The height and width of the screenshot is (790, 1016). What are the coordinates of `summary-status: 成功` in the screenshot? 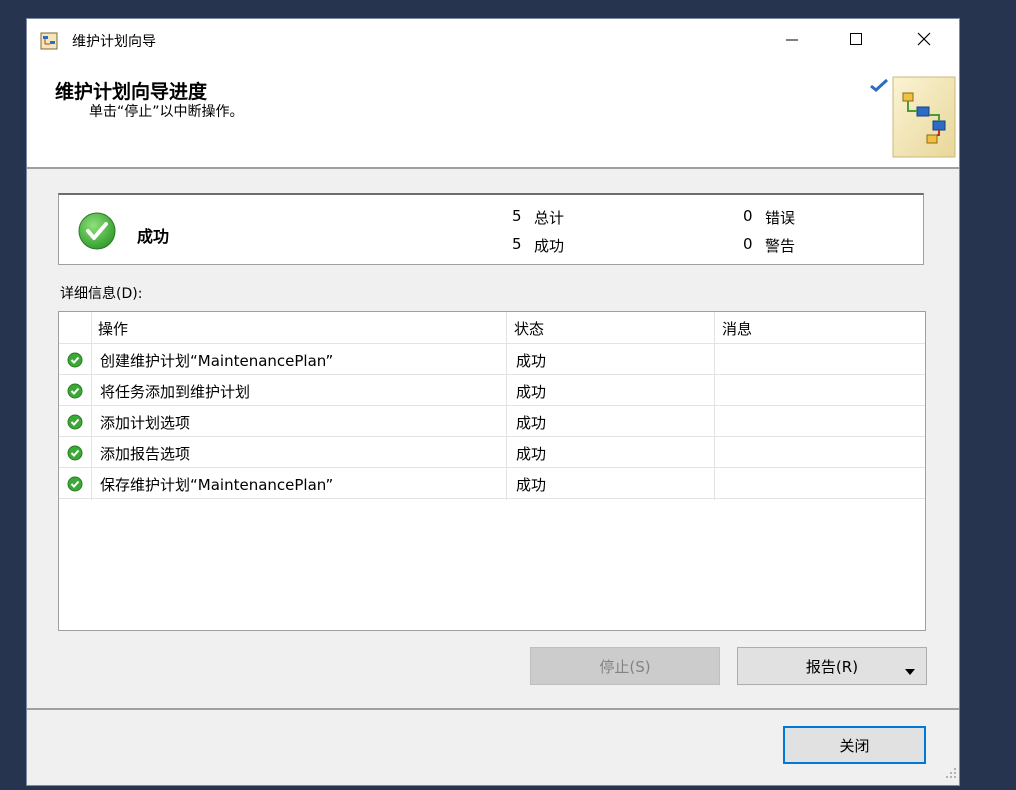 It's located at (153, 235).